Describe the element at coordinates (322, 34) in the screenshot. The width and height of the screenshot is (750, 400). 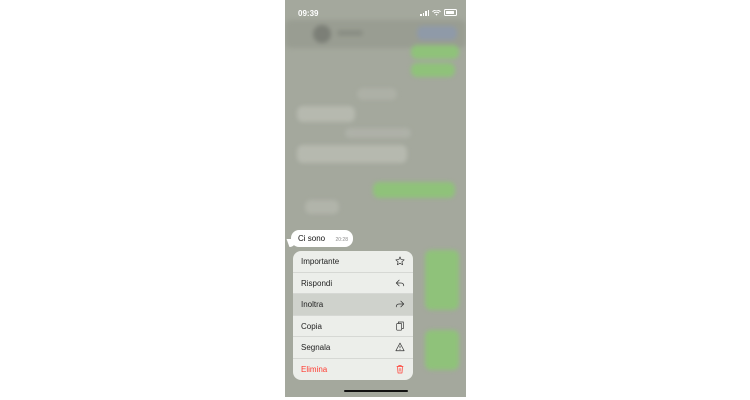
I see `avatar` at that location.